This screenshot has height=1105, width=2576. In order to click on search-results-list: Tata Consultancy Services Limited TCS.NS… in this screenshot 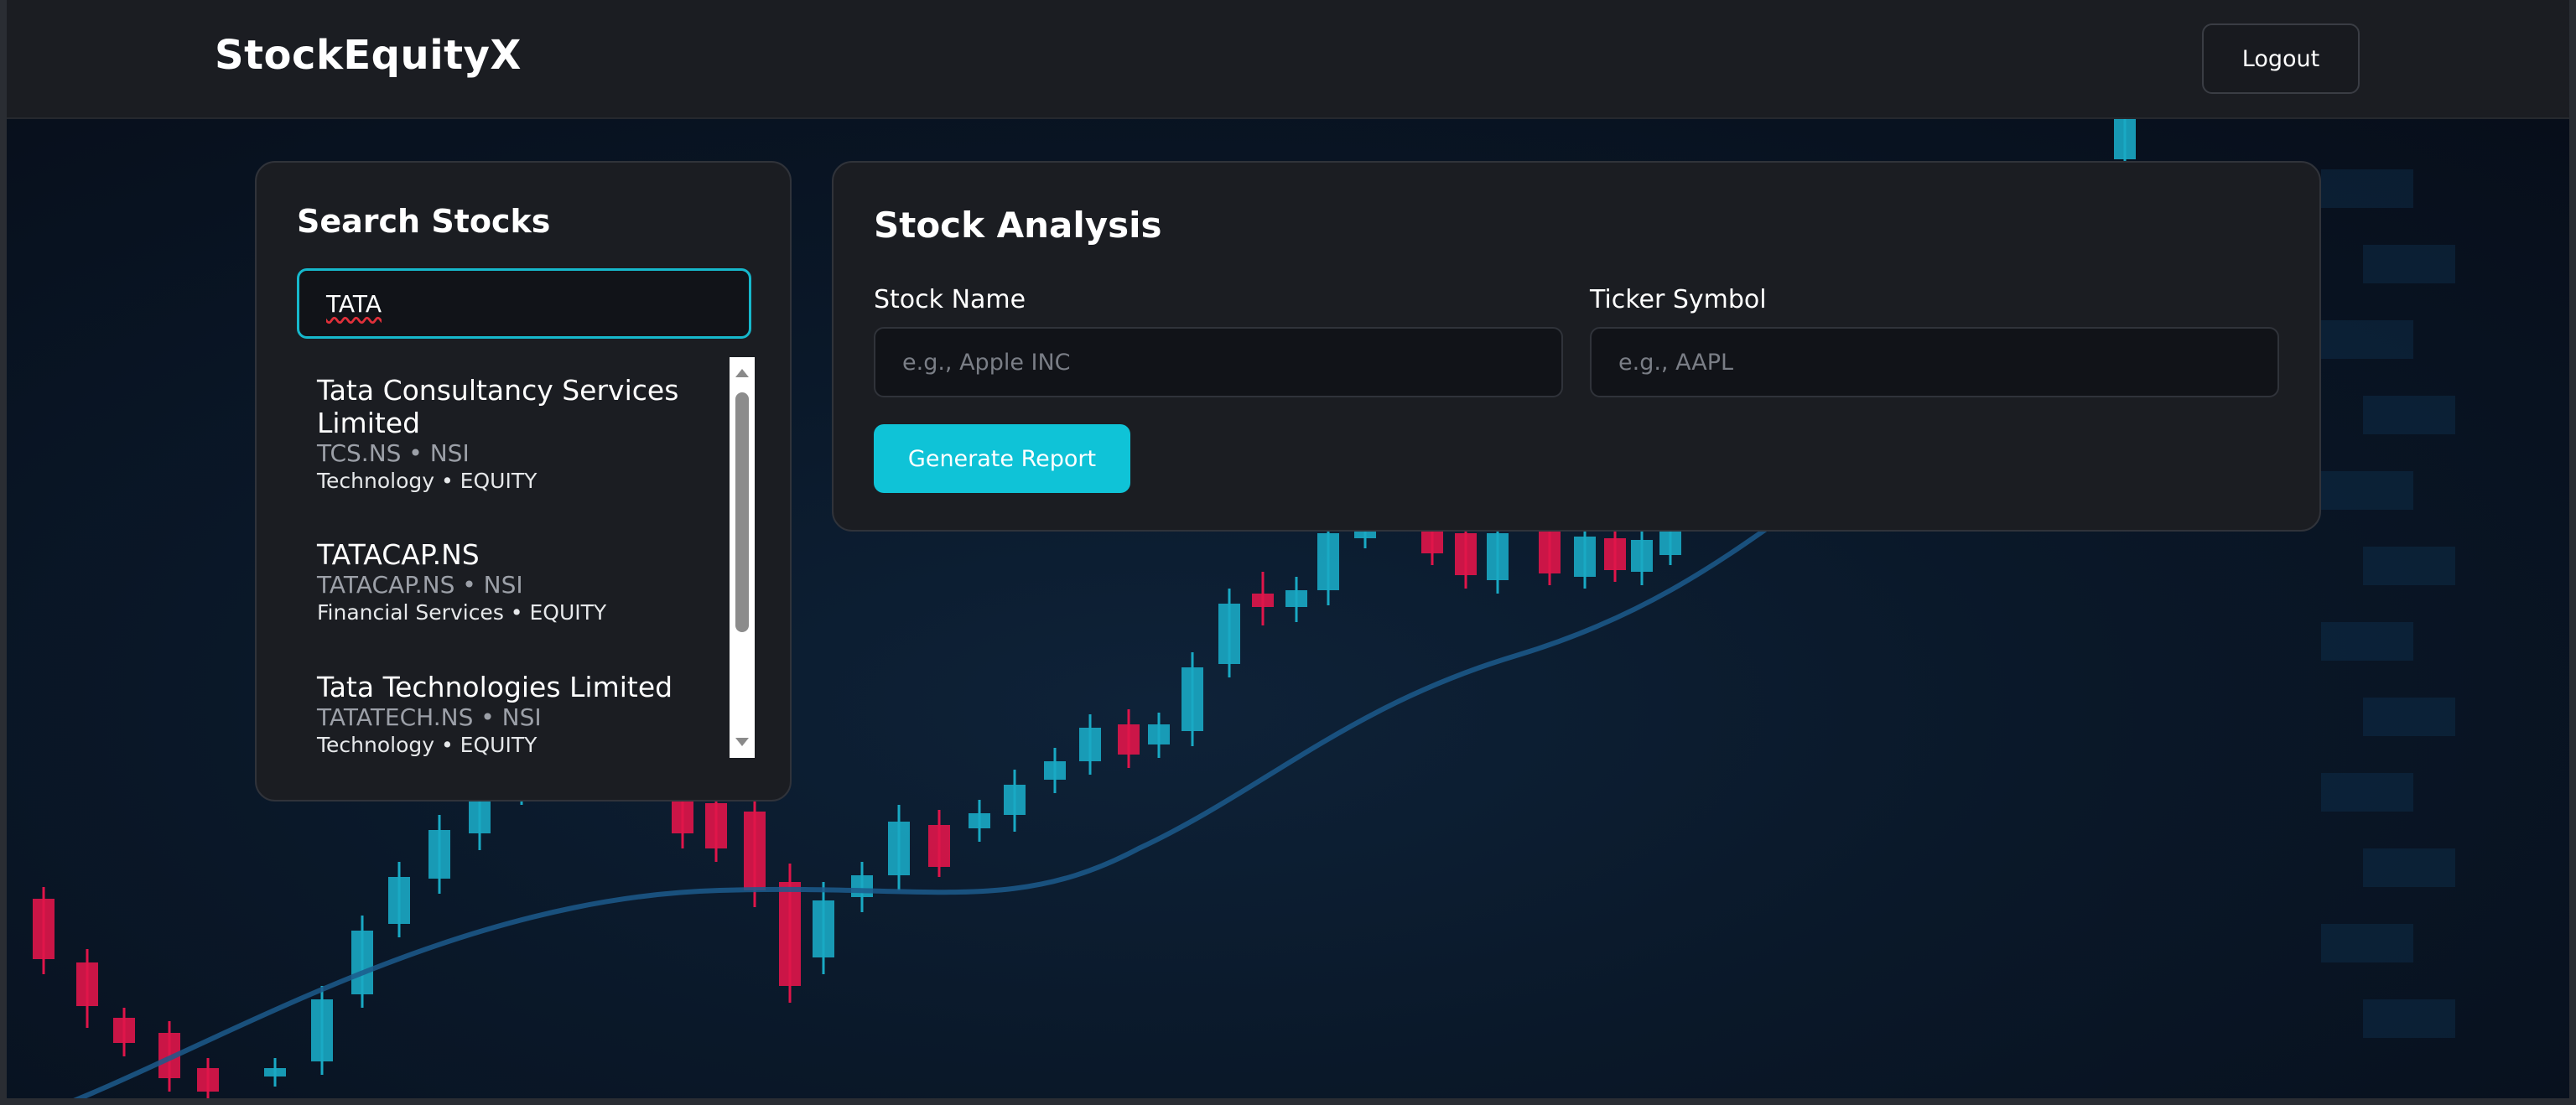, I will do `click(526, 557)`.